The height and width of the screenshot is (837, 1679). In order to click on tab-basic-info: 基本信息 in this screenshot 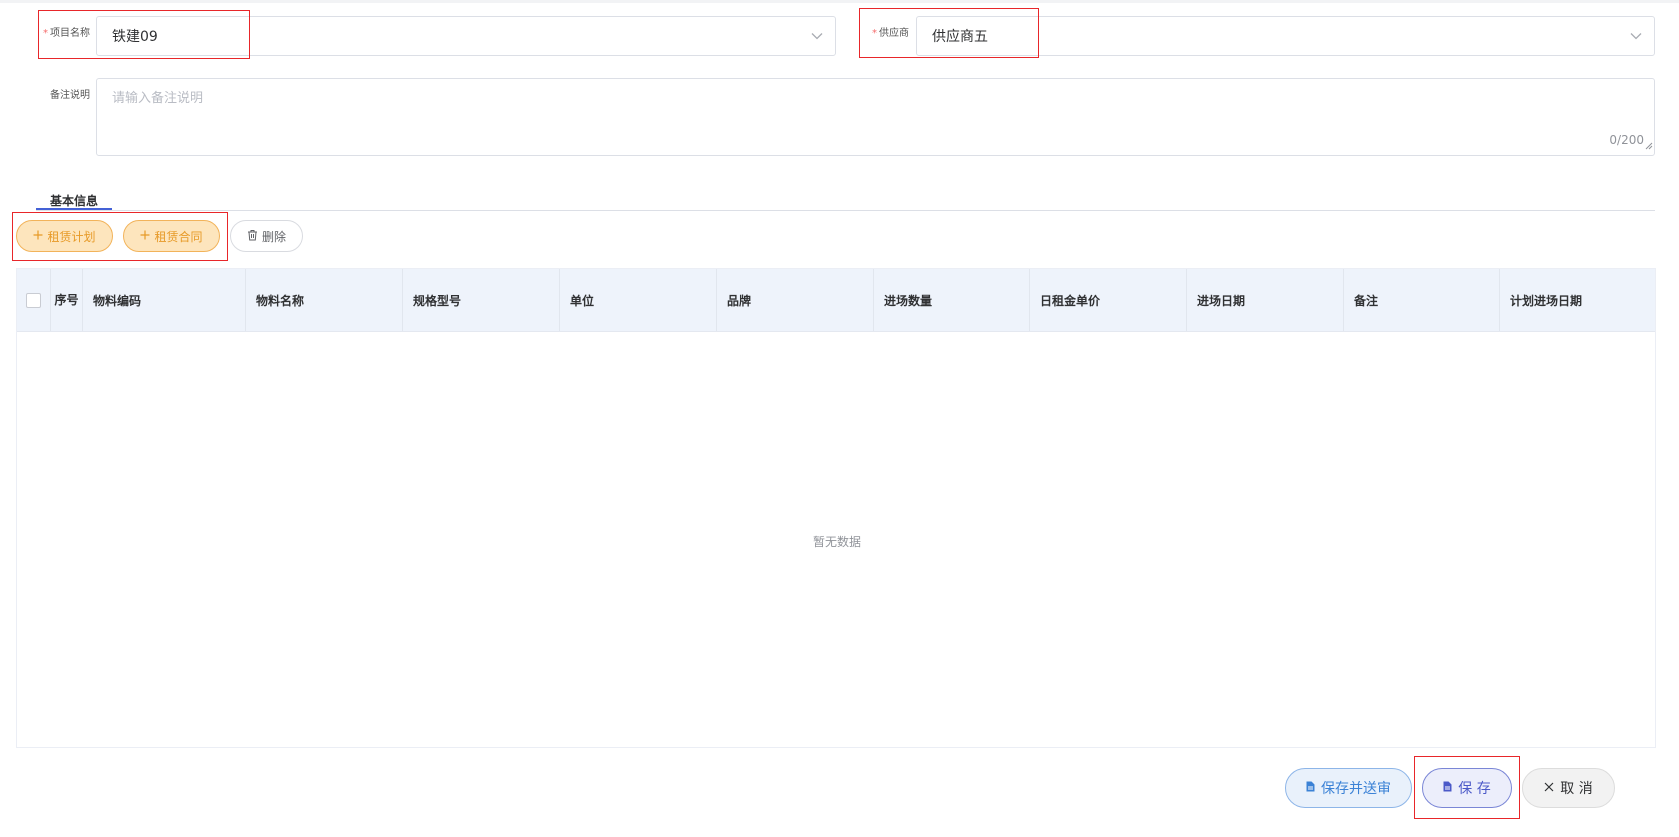, I will do `click(74, 200)`.